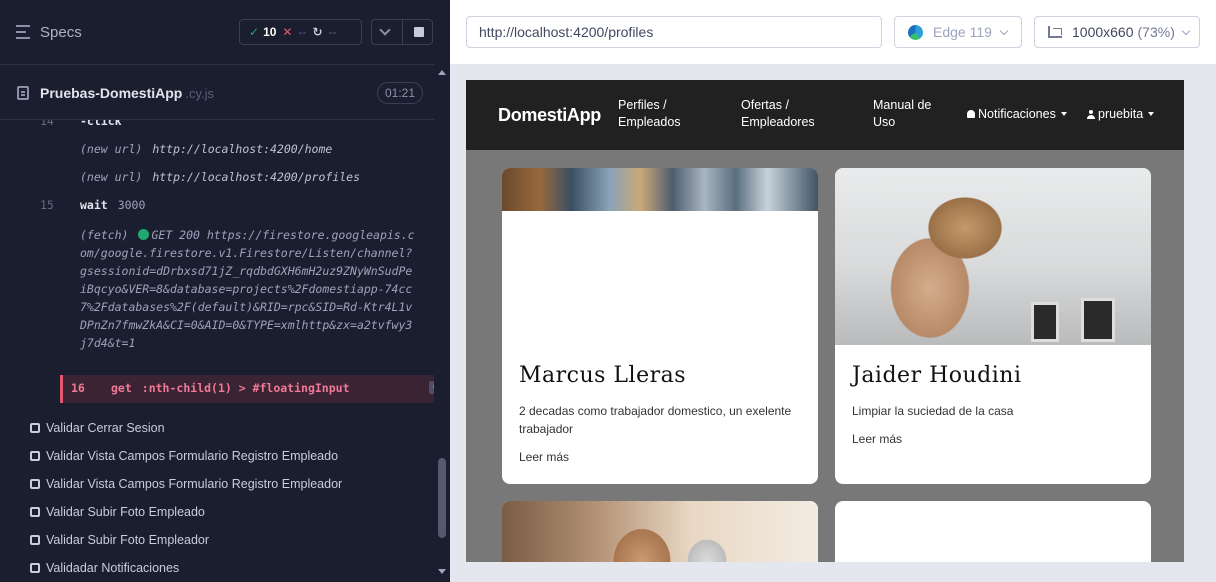 The width and height of the screenshot is (1216, 582). What do you see at coordinates (419, 32) in the screenshot?
I see `stop-button` at bounding box center [419, 32].